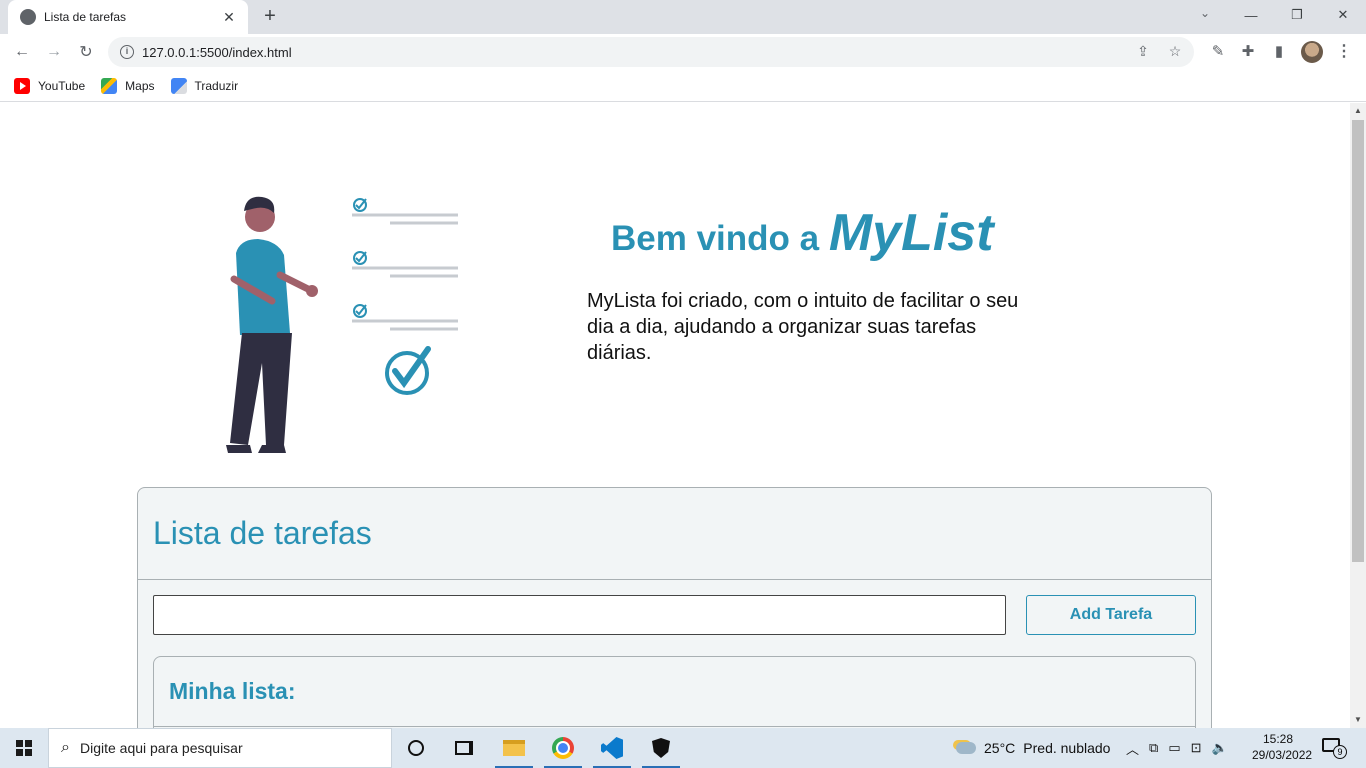 The width and height of the screenshot is (1366, 768). What do you see at coordinates (966, 748) in the screenshot?
I see `cloudy-weather-icon` at bounding box center [966, 748].